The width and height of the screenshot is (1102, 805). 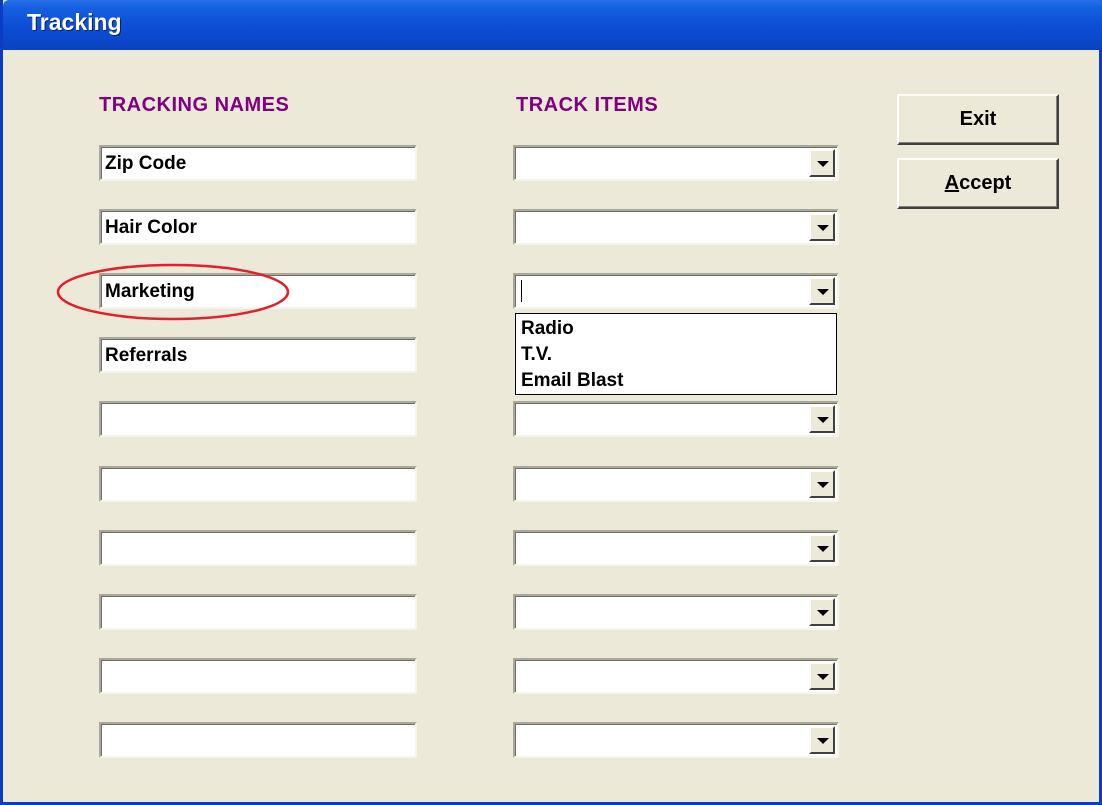 What do you see at coordinates (258, 163) in the screenshot?
I see `tracking-name-field: Zip Code` at bounding box center [258, 163].